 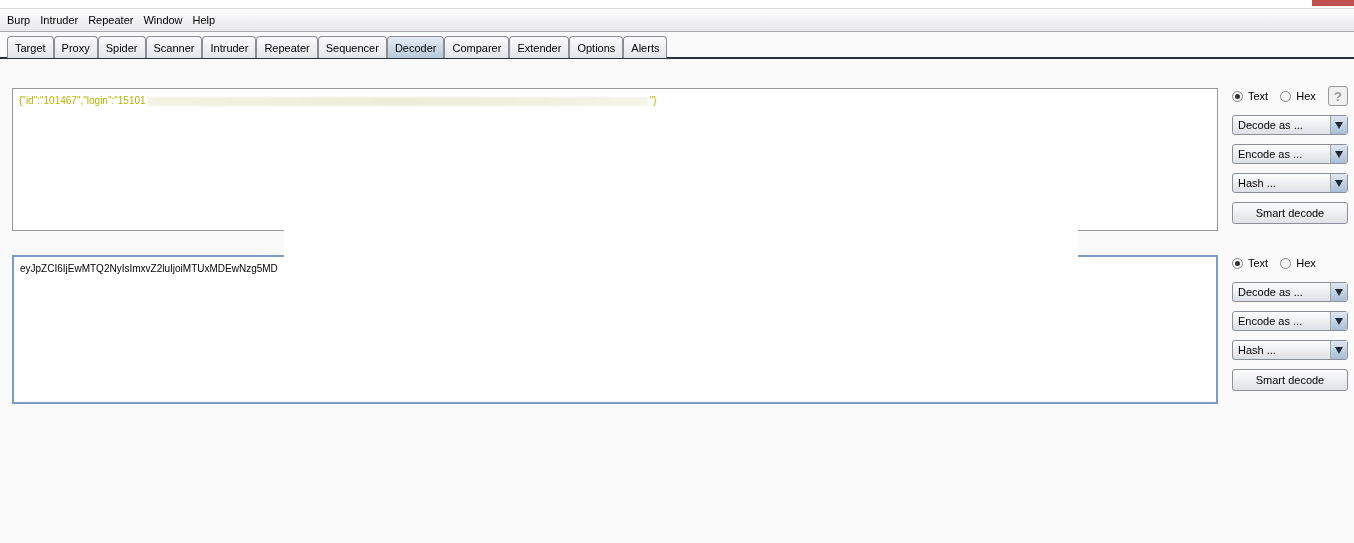 What do you see at coordinates (352, 47) in the screenshot?
I see `tab: Sequencer` at bounding box center [352, 47].